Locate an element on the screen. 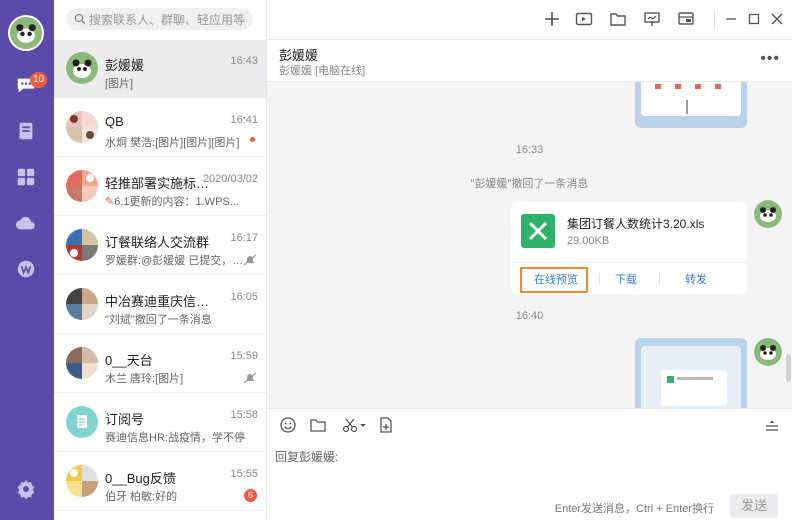 Image resolution: width=792 pixels, height=520 pixels. conversation-time: 15:55 is located at coordinates (244, 474).